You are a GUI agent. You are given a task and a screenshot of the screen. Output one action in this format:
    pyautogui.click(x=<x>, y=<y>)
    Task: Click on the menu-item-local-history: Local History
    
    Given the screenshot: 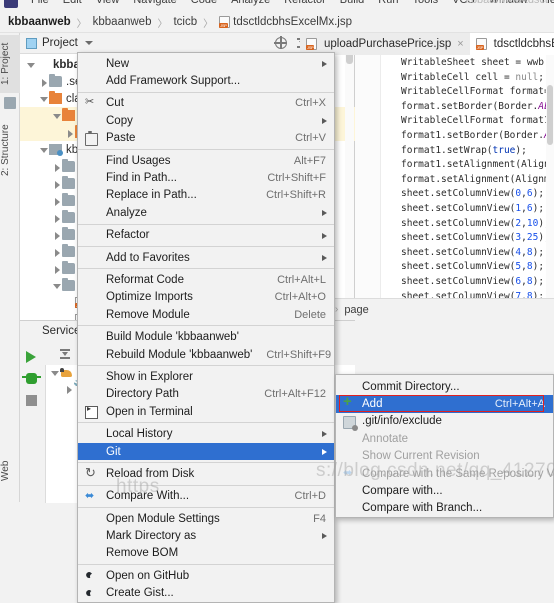 What is the action you would take?
    pyautogui.click(x=206, y=433)
    